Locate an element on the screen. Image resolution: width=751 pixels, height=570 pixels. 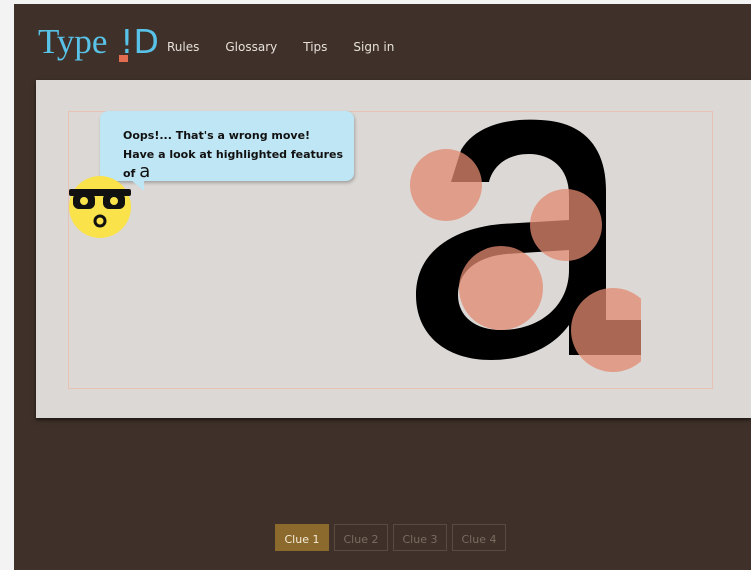
feedback-line-1: Oops!... That's a wrong move! is located at coordinates (217, 135).